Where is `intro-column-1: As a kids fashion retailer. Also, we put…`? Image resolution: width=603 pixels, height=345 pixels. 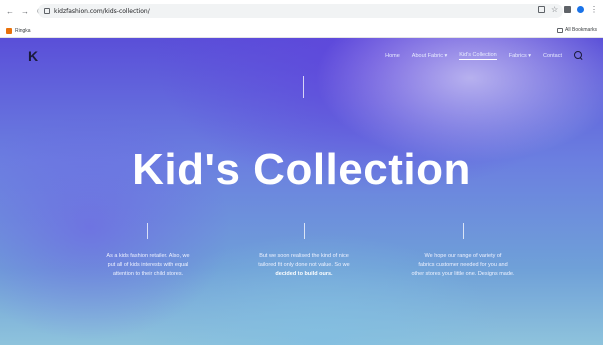
intro-column-1: As a kids fashion retailer. Also, we put… is located at coordinates (148, 265).